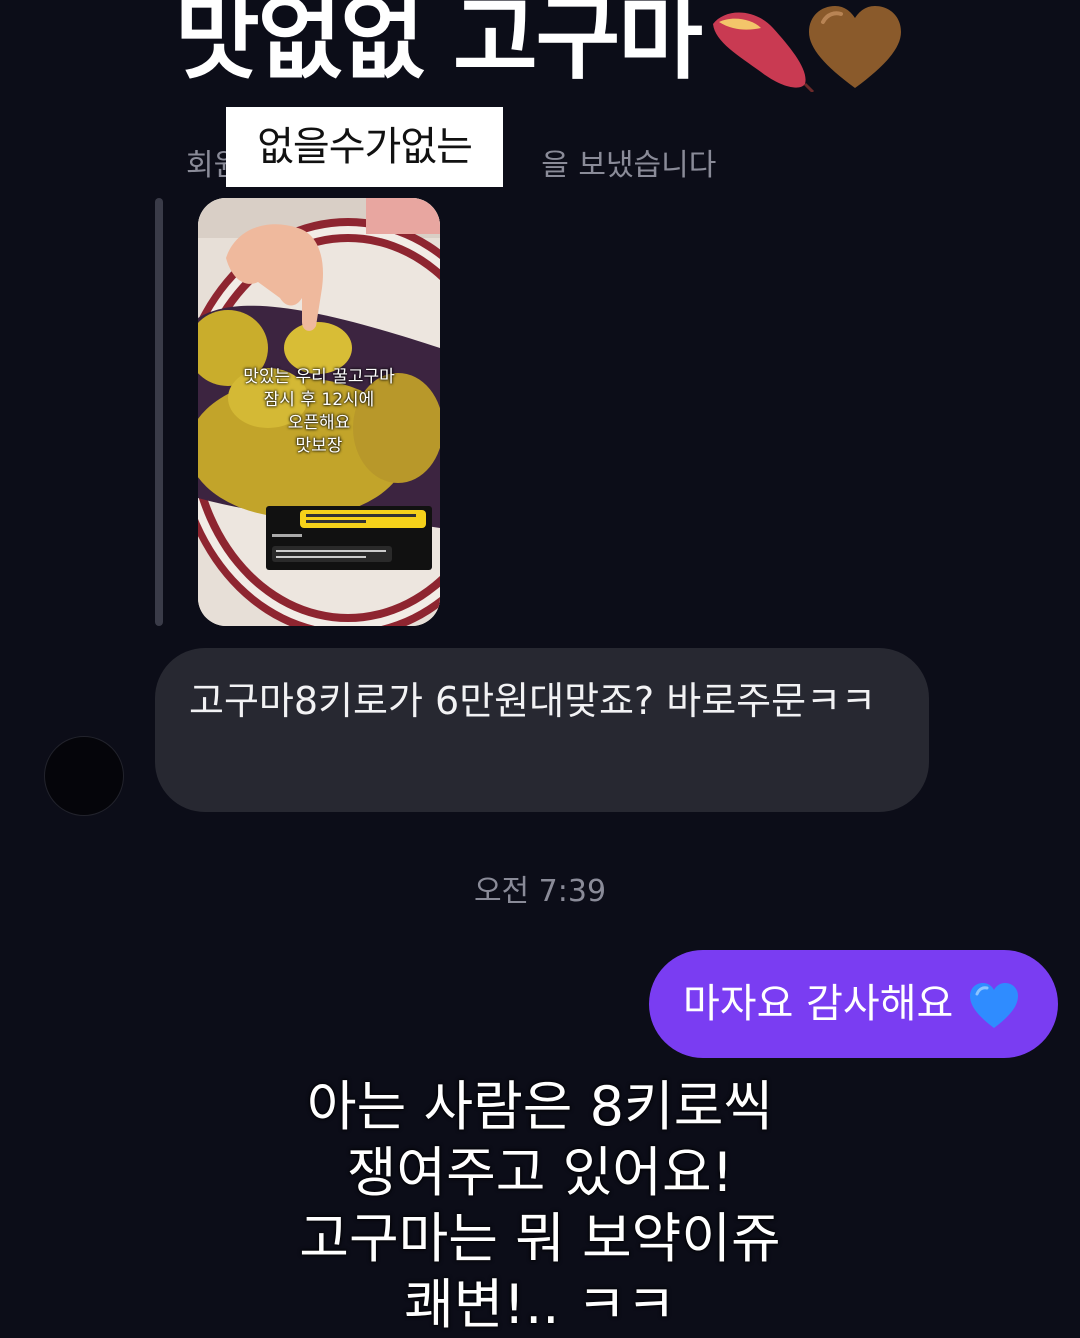  I want to click on outgoing-message: 마자요 감사해요, so click(853, 1004).